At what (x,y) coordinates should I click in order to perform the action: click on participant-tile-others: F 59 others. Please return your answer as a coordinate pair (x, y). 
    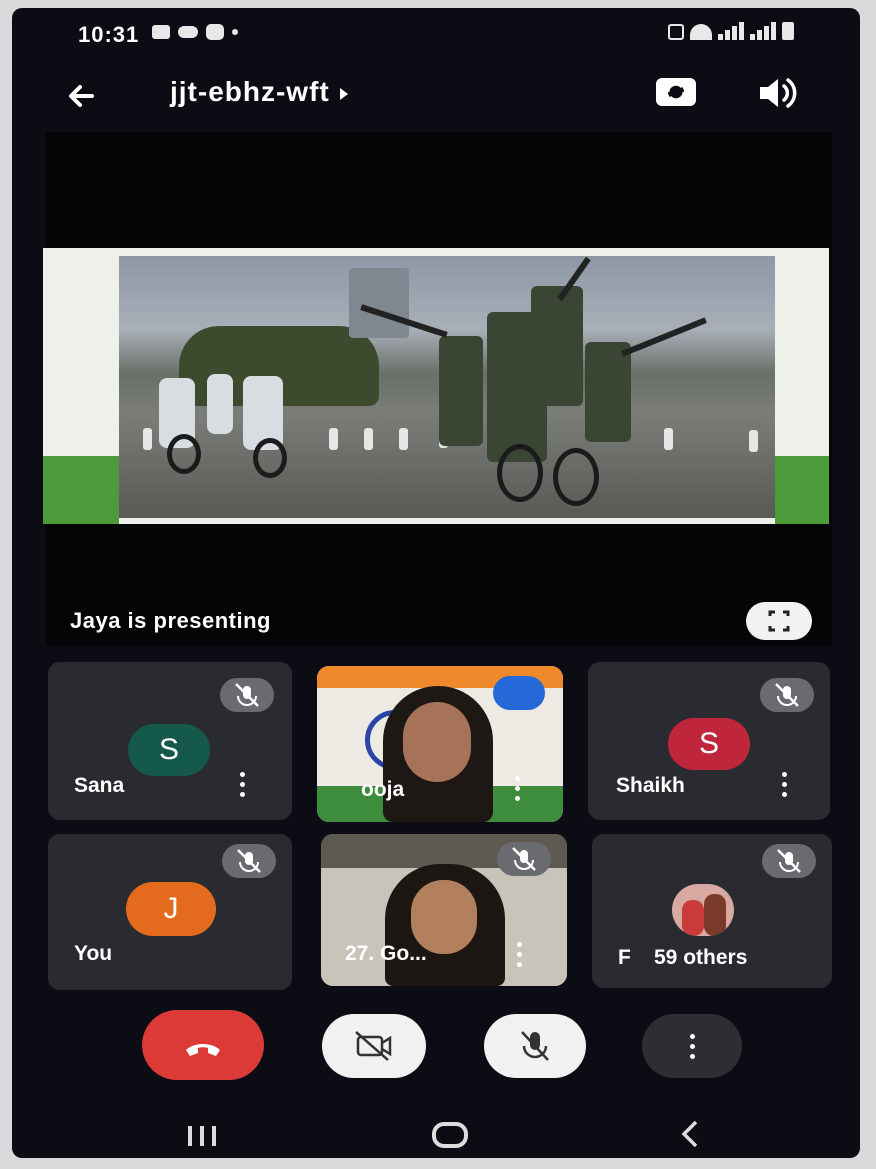
    Looking at the image, I should click on (712, 911).